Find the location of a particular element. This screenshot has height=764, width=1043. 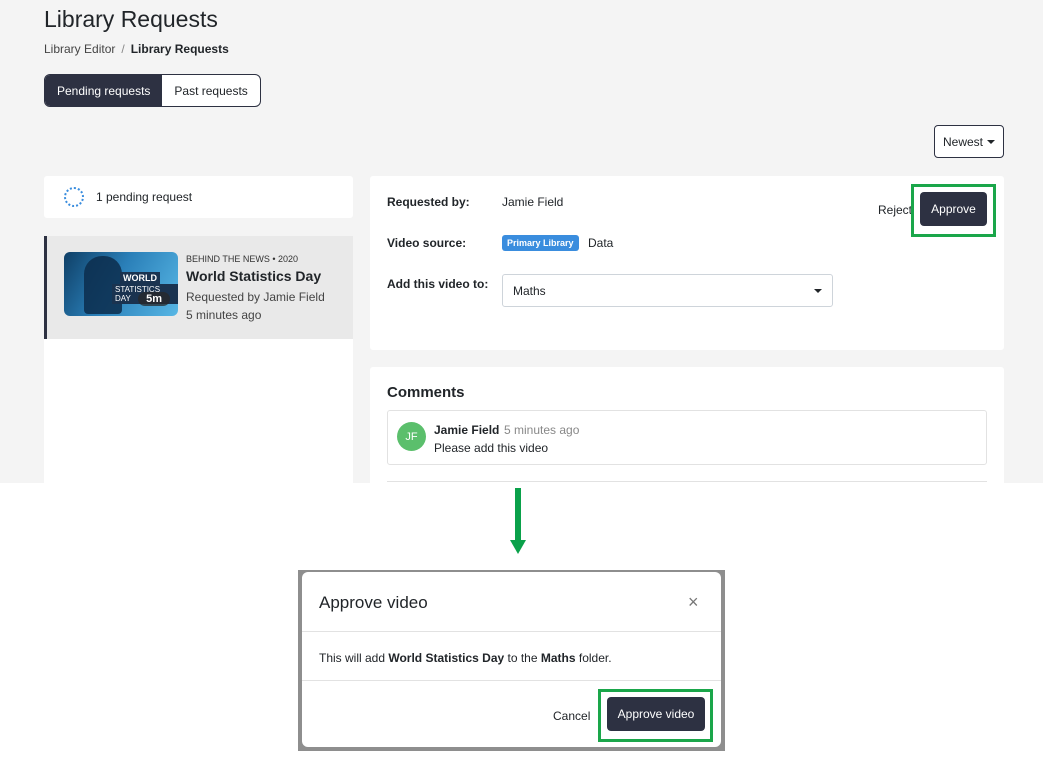

pending-count-text: 1 pending request is located at coordinates (144, 197).